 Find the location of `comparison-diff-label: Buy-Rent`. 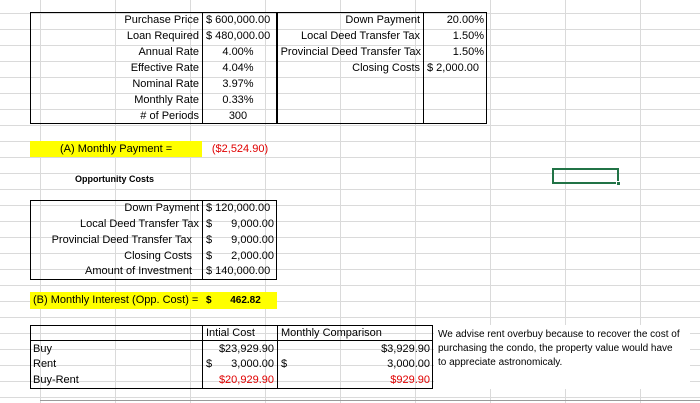

comparison-diff-label: Buy-Rent is located at coordinates (116, 380).